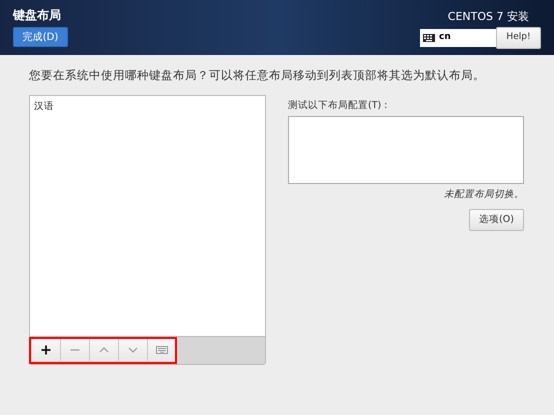  Describe the element at coordinates (257, 75) in the screenshot. I see `instruction-text: 您要在系统中使用哪种键盘布局？可以将任意布局移动到列表顶部将其选为默认布局。` at that location.